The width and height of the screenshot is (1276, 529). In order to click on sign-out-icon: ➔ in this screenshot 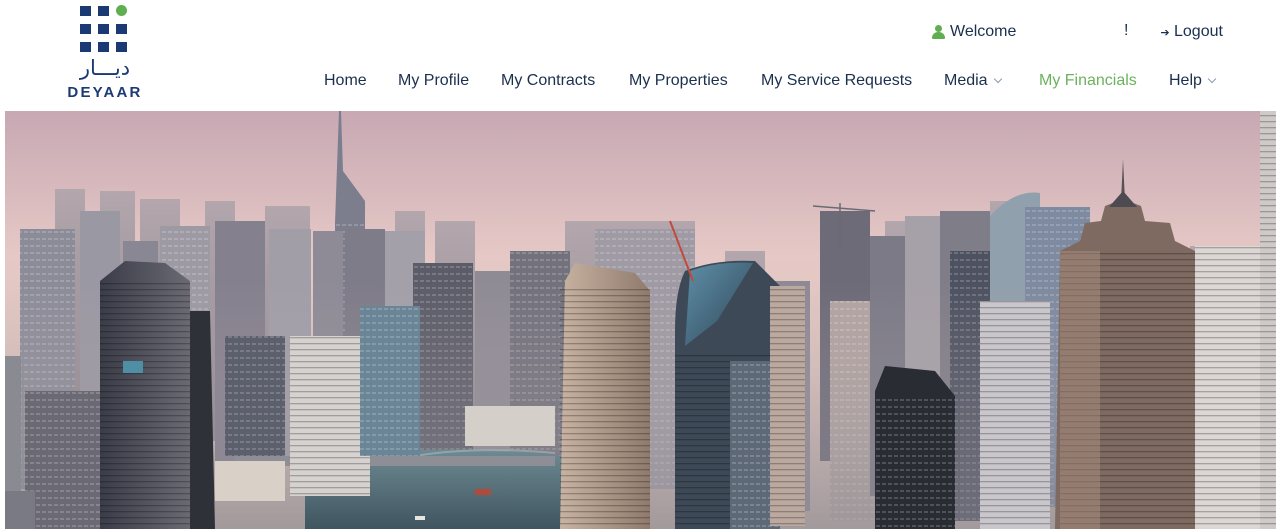, I will do `click(1165, 32)`.